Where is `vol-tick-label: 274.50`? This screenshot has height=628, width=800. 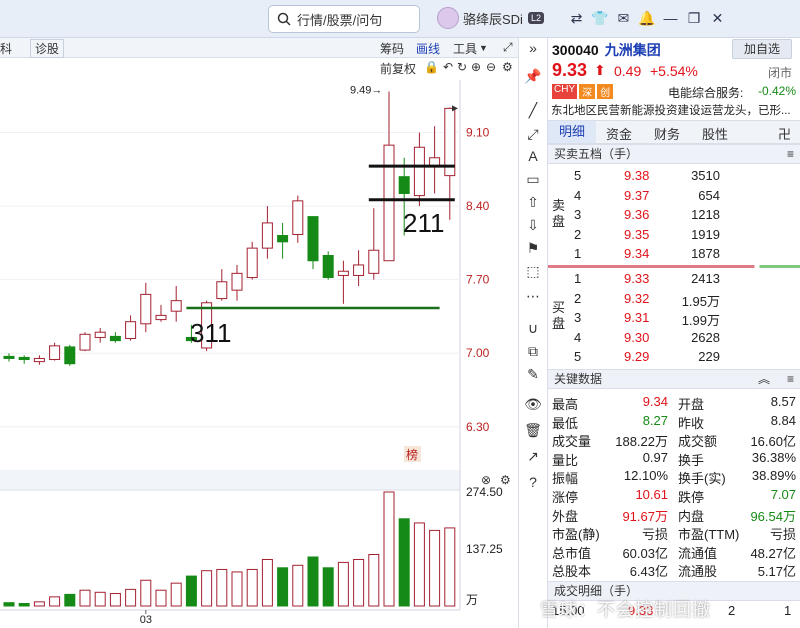
vol-tick-label: 274.50 is located at coordinates (484, 492).